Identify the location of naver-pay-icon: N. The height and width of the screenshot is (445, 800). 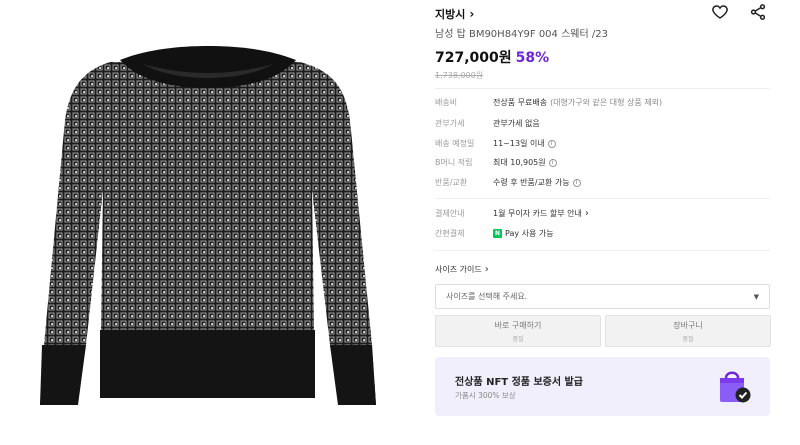
(497, 233).